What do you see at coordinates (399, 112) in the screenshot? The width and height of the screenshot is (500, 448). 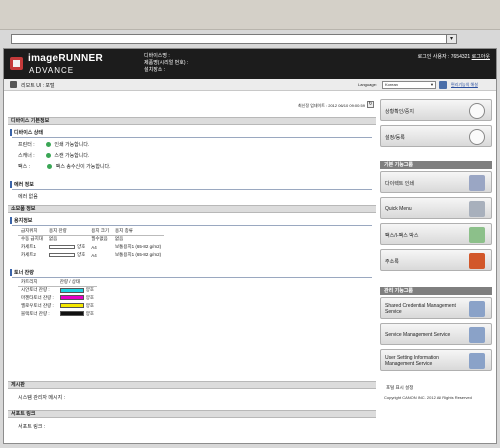 I see `button-label: 상황확인/중지` at bounding box center [399, 112].